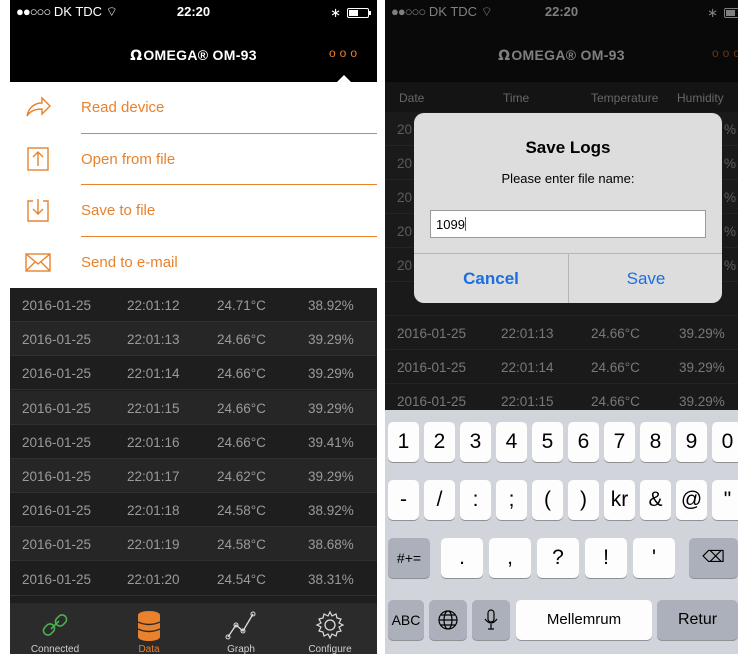 Image resolution: width=738 pixels, height=654 pixels. I want to click on key-row2: -, so click(403, 500).